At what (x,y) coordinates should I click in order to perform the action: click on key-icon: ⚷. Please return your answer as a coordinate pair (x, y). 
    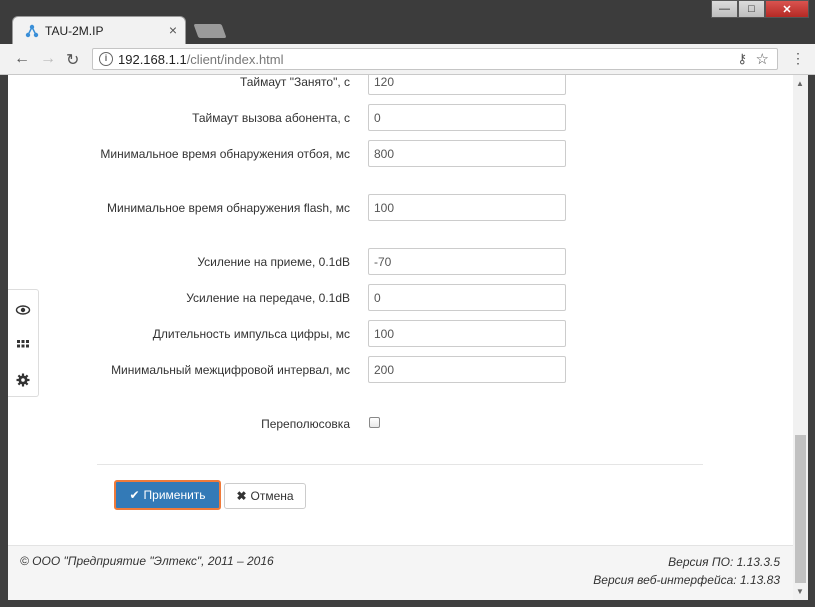
    Looking at the image, I should click on (742, 59).